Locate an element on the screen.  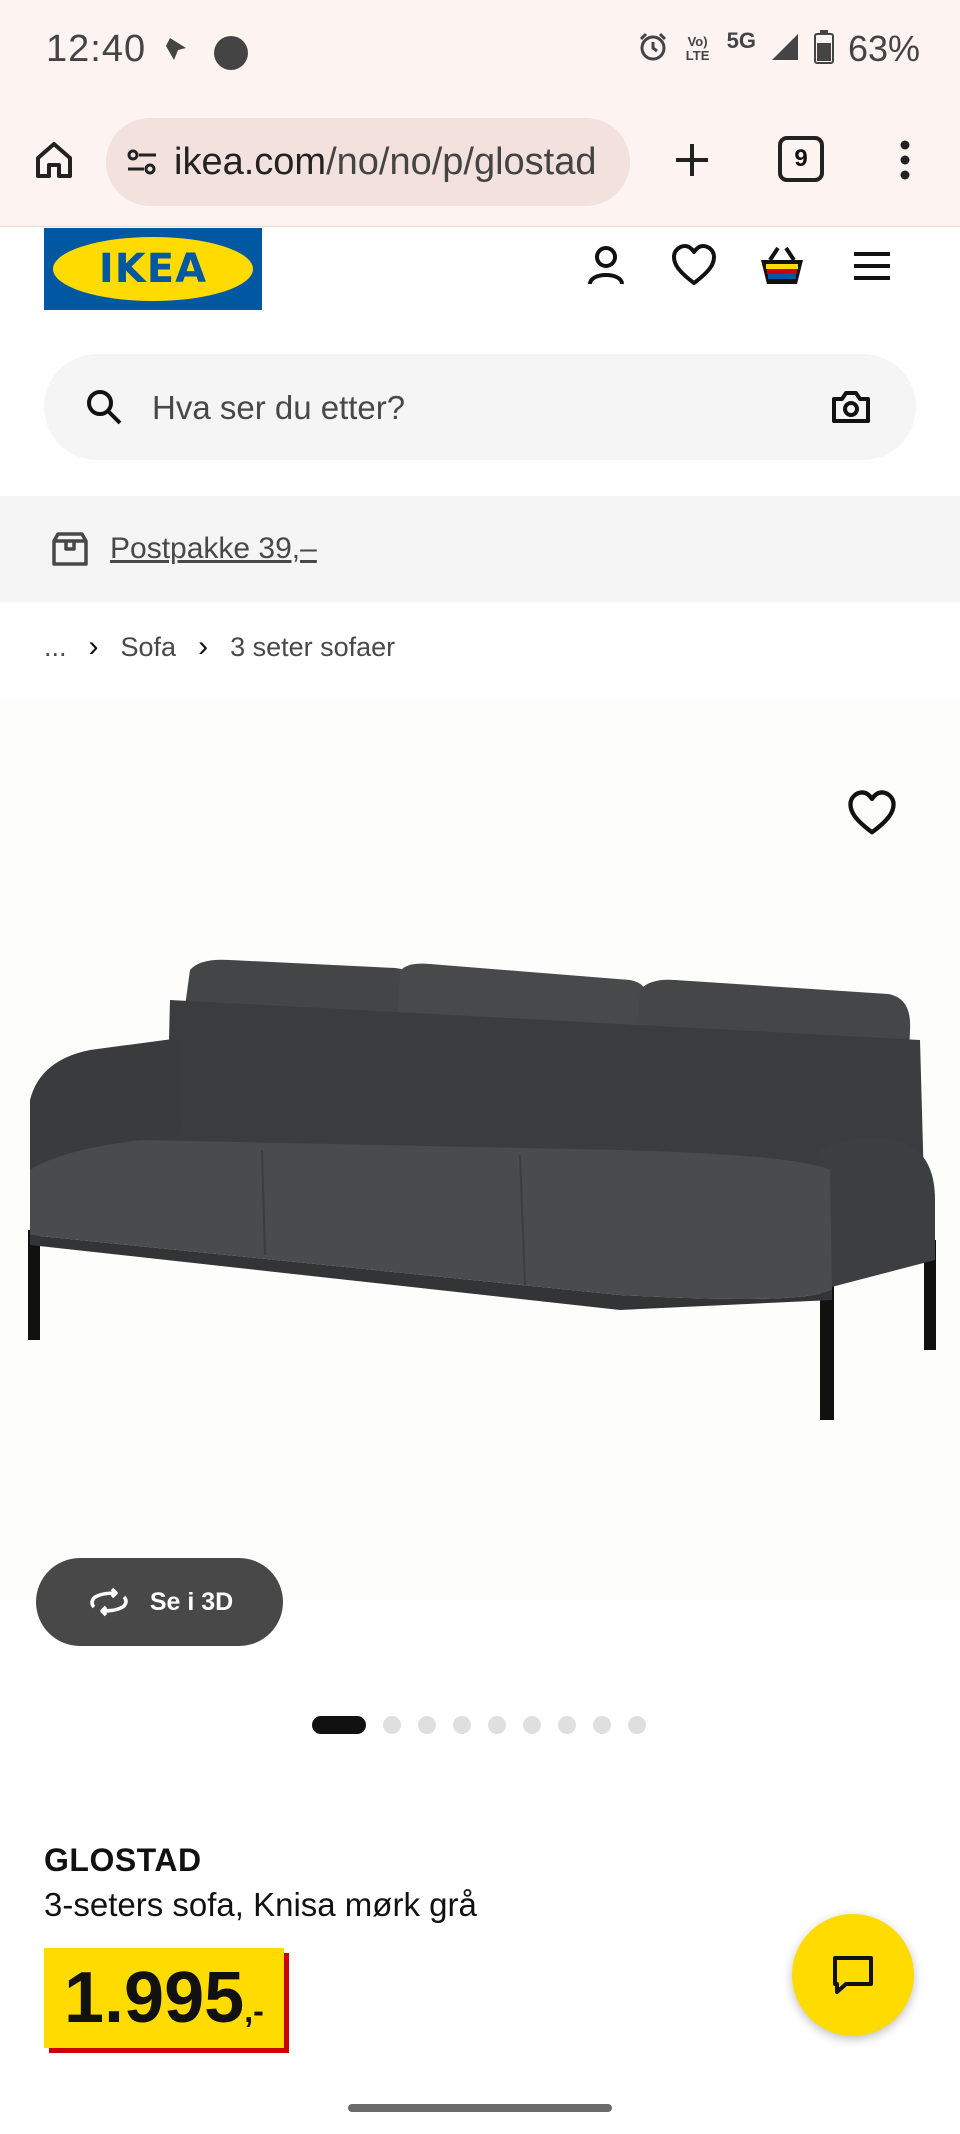
price-tag: 1.995 ,- is located at coordinates (164, 1998).